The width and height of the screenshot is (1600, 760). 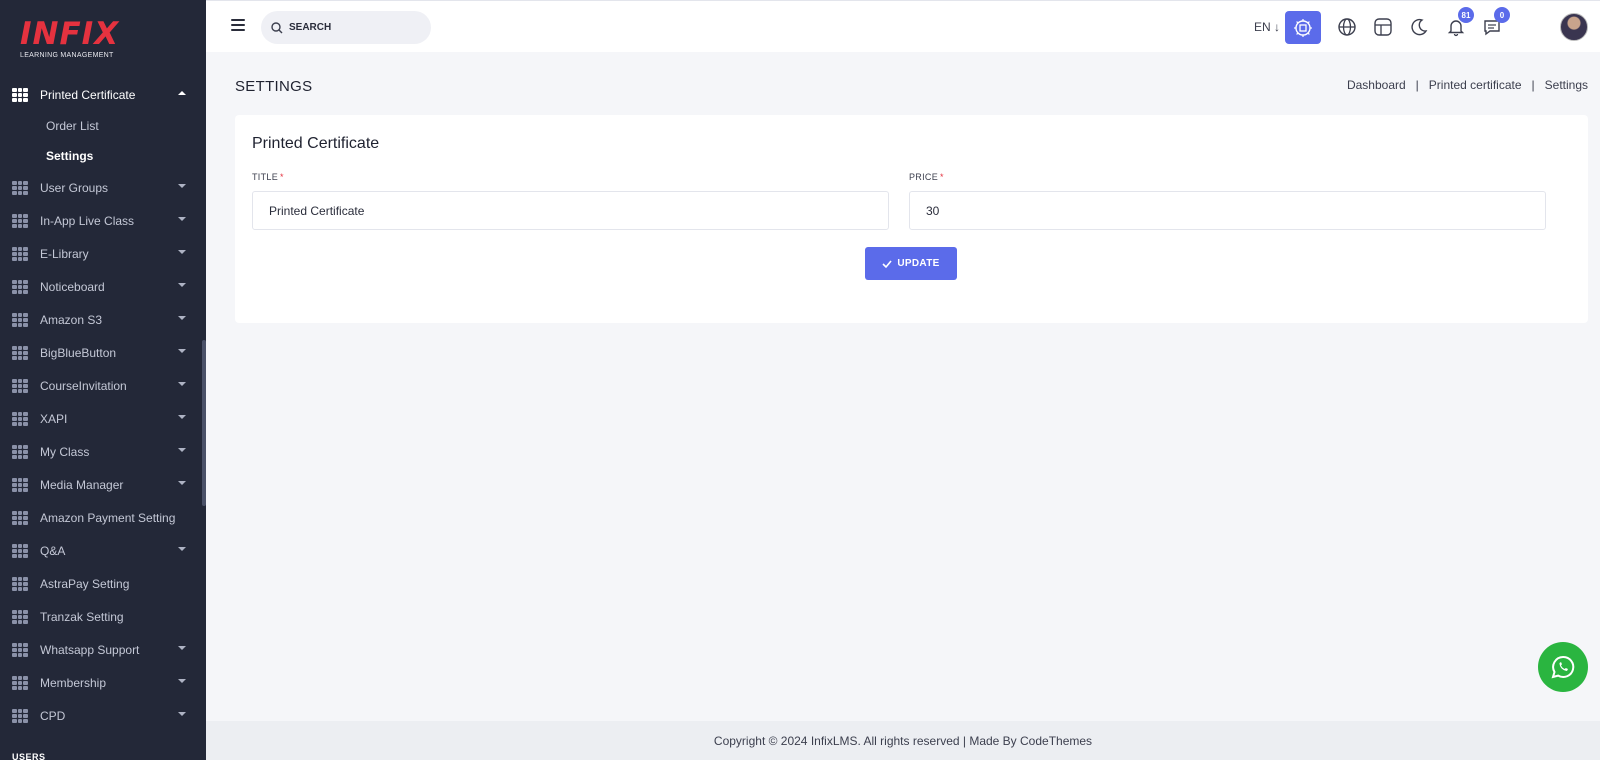 I want to click on logo-text: INFIX, so click(x=70, y=34).